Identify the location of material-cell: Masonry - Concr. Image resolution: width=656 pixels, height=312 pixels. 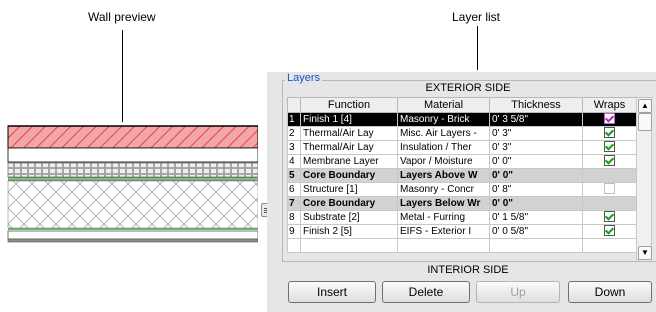
(443, 189).